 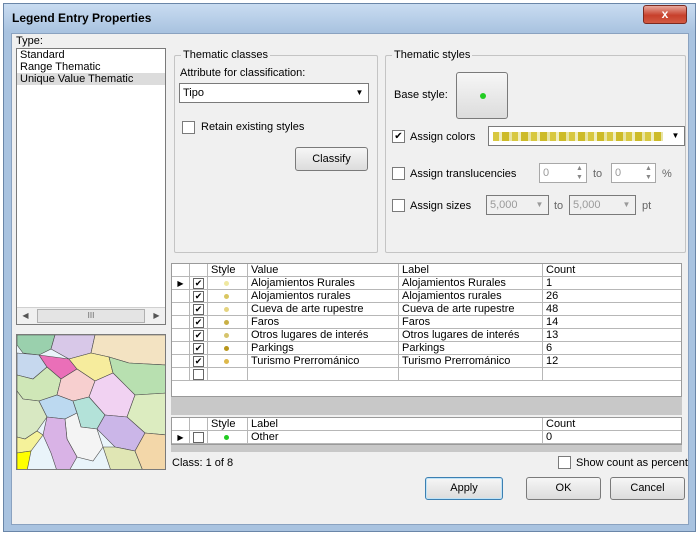 What do you see at coordinates (198, 374) in the screenshot?
I see `row-checkbox` at bounding box center [198, 374].